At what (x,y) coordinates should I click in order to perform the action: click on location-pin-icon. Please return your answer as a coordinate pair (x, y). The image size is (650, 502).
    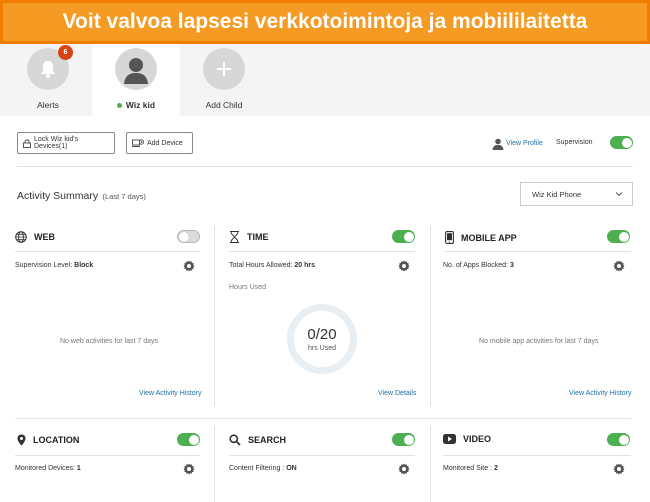
    Looking at the image, I should click on (21, 440).